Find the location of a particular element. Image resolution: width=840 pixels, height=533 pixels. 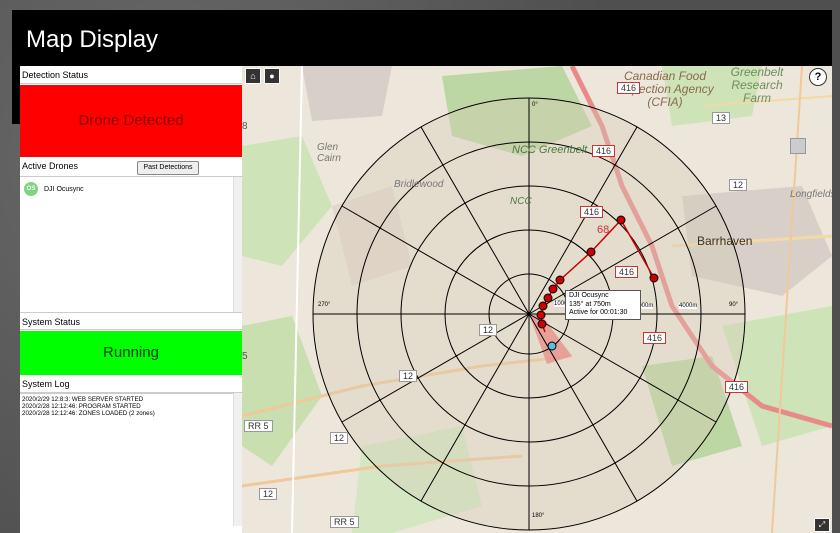

radar-bearing-90: 90° is located at coordinates (734, 305).